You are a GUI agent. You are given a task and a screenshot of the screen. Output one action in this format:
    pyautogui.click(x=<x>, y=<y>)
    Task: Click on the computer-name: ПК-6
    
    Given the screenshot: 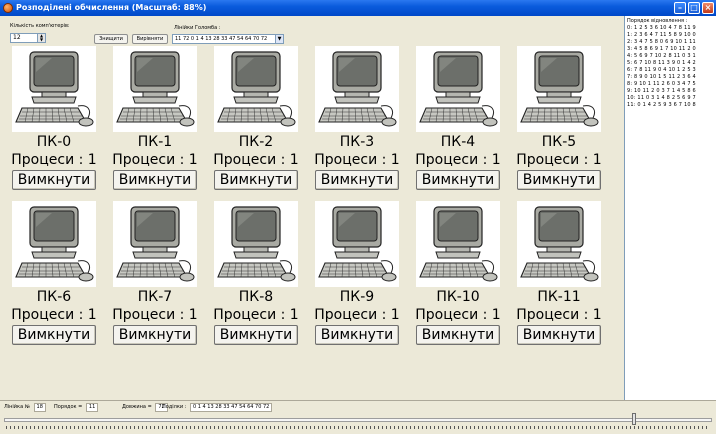 What is the action you would take?
    pyautogui.click(x=54, y=297)
    